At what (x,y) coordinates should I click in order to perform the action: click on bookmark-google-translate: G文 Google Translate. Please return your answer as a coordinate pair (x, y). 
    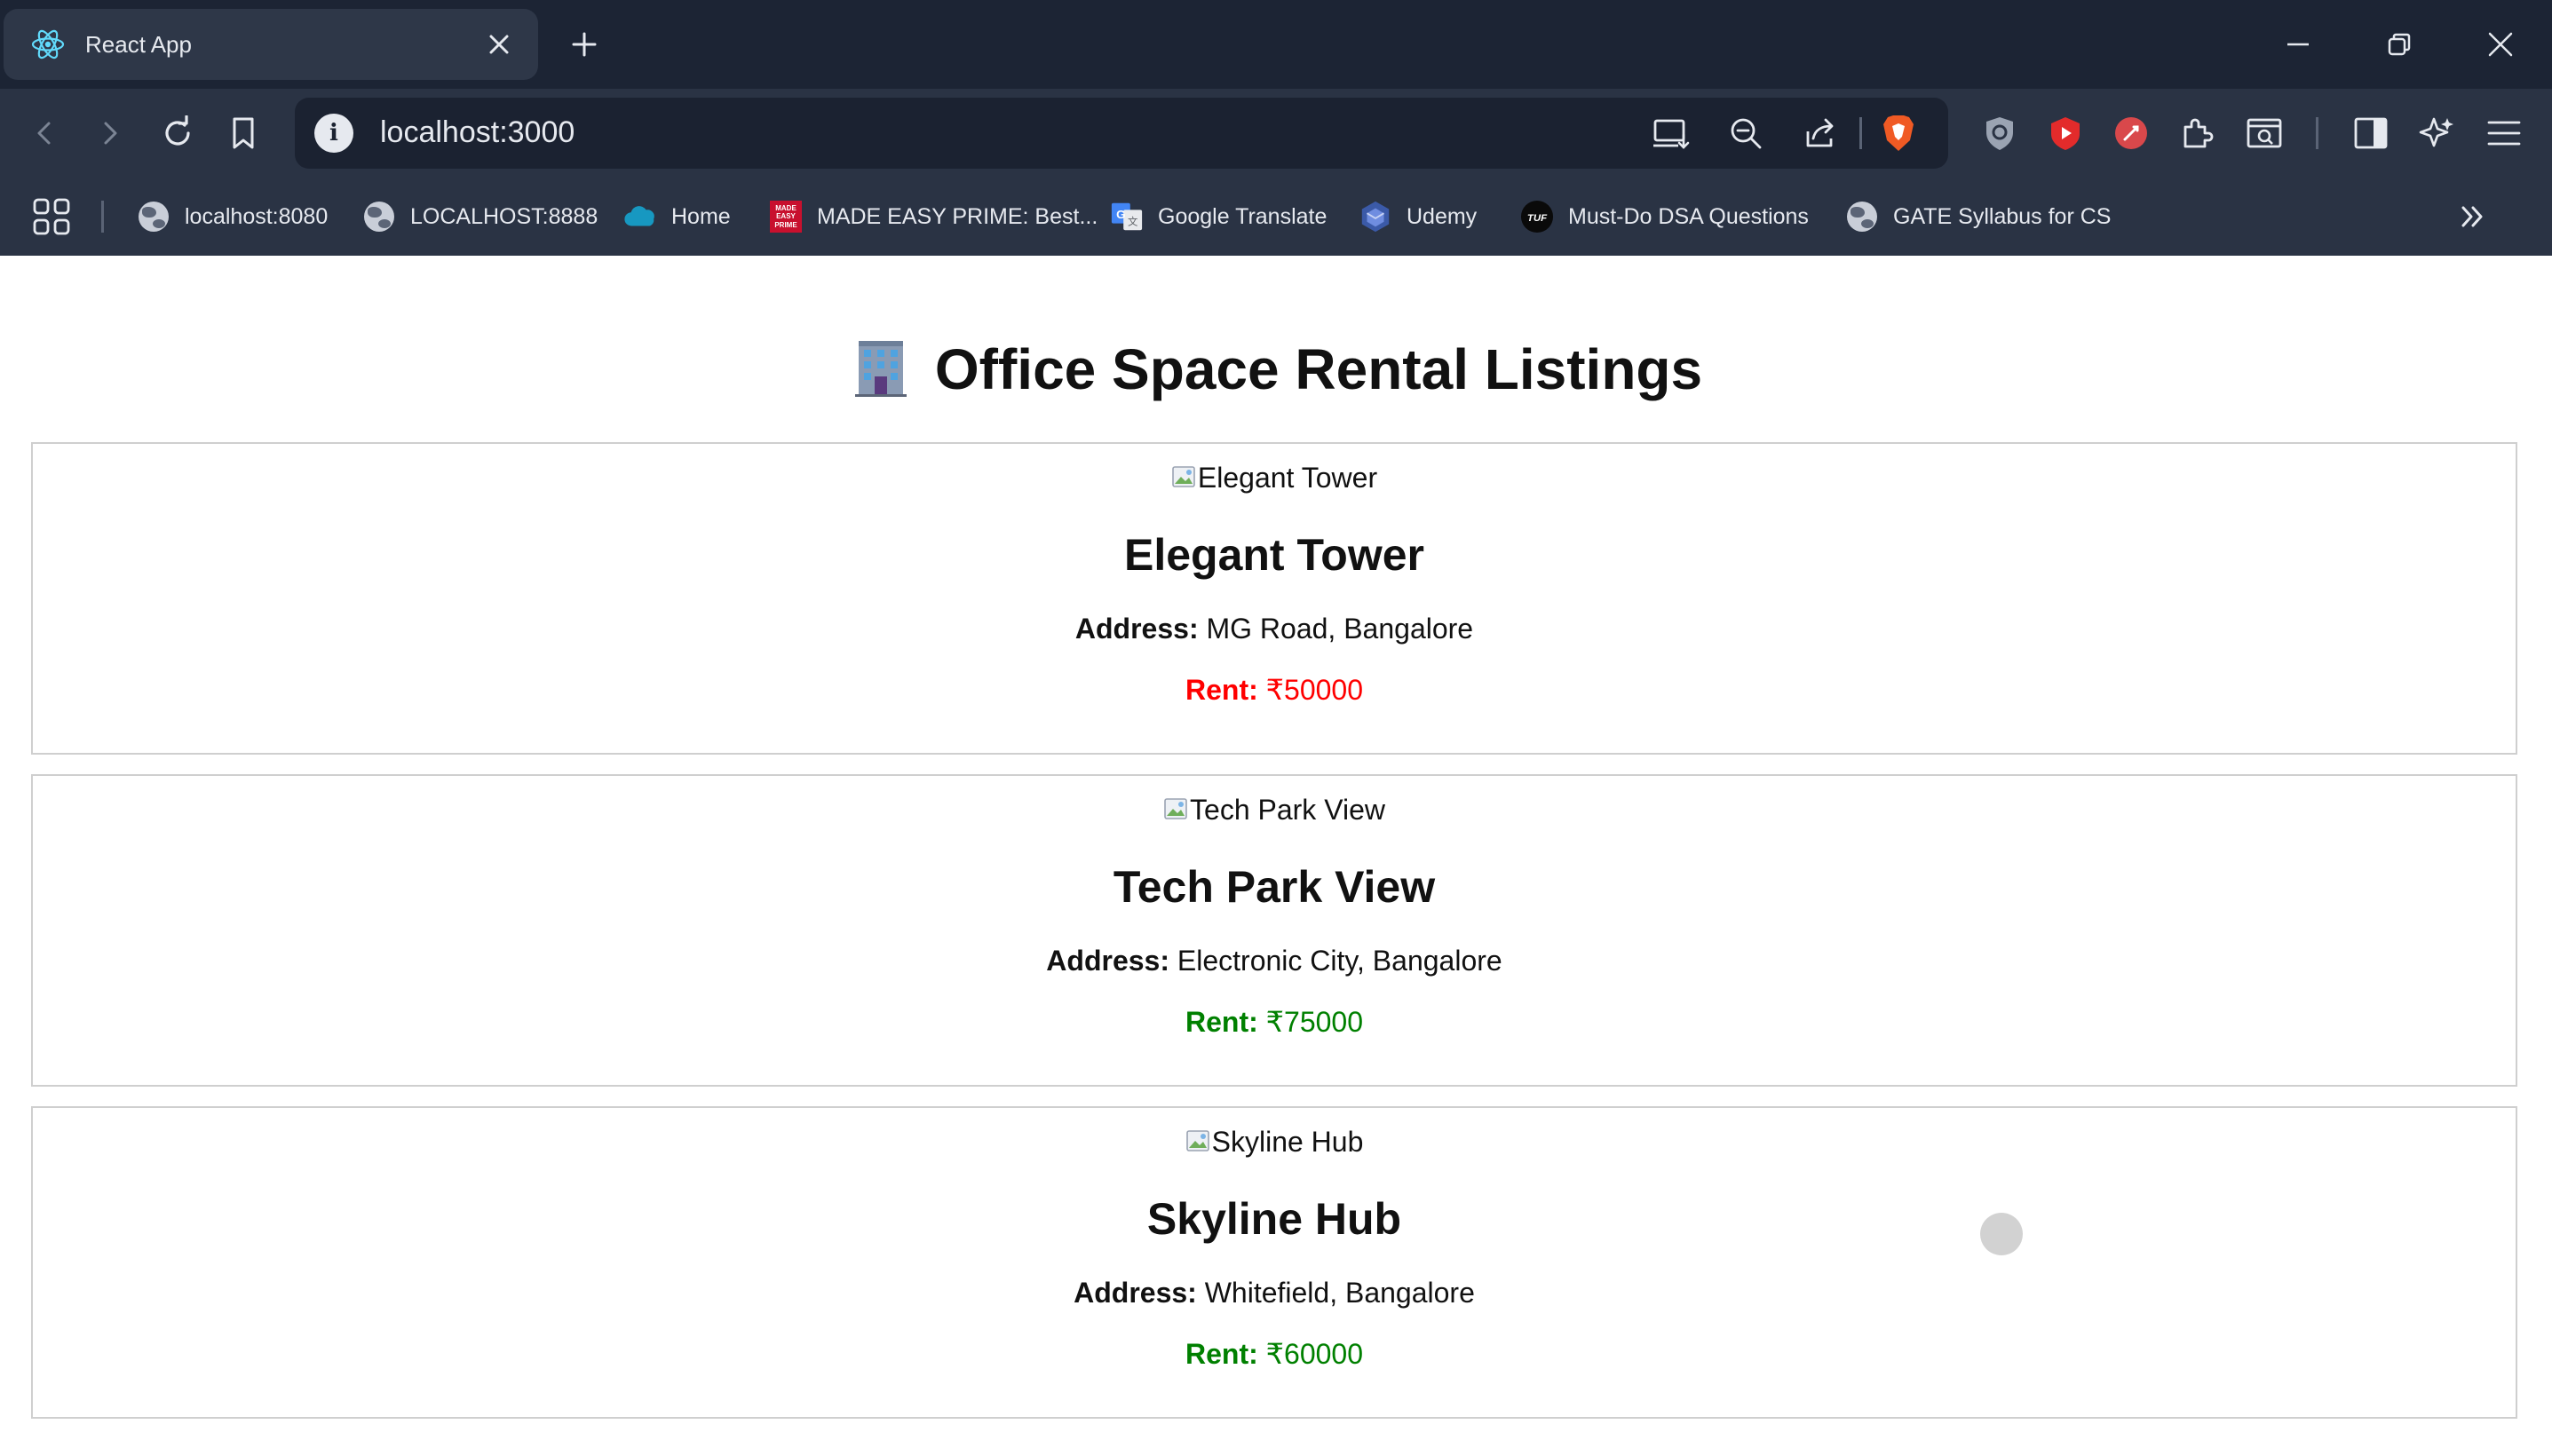
    Looking at the image, I should click on (1218, 216).